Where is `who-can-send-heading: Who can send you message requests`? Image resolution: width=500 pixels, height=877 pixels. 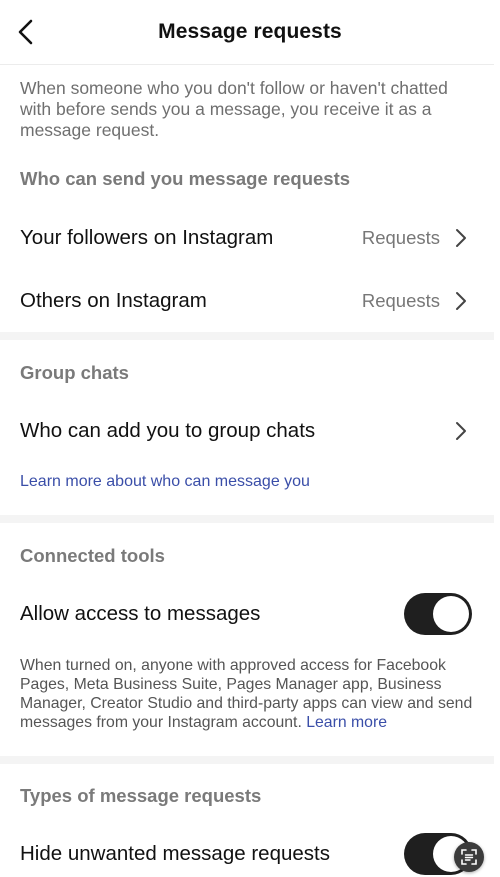 who-can-send-heading: Who can send you message requests is located at coordinates (185, 178).